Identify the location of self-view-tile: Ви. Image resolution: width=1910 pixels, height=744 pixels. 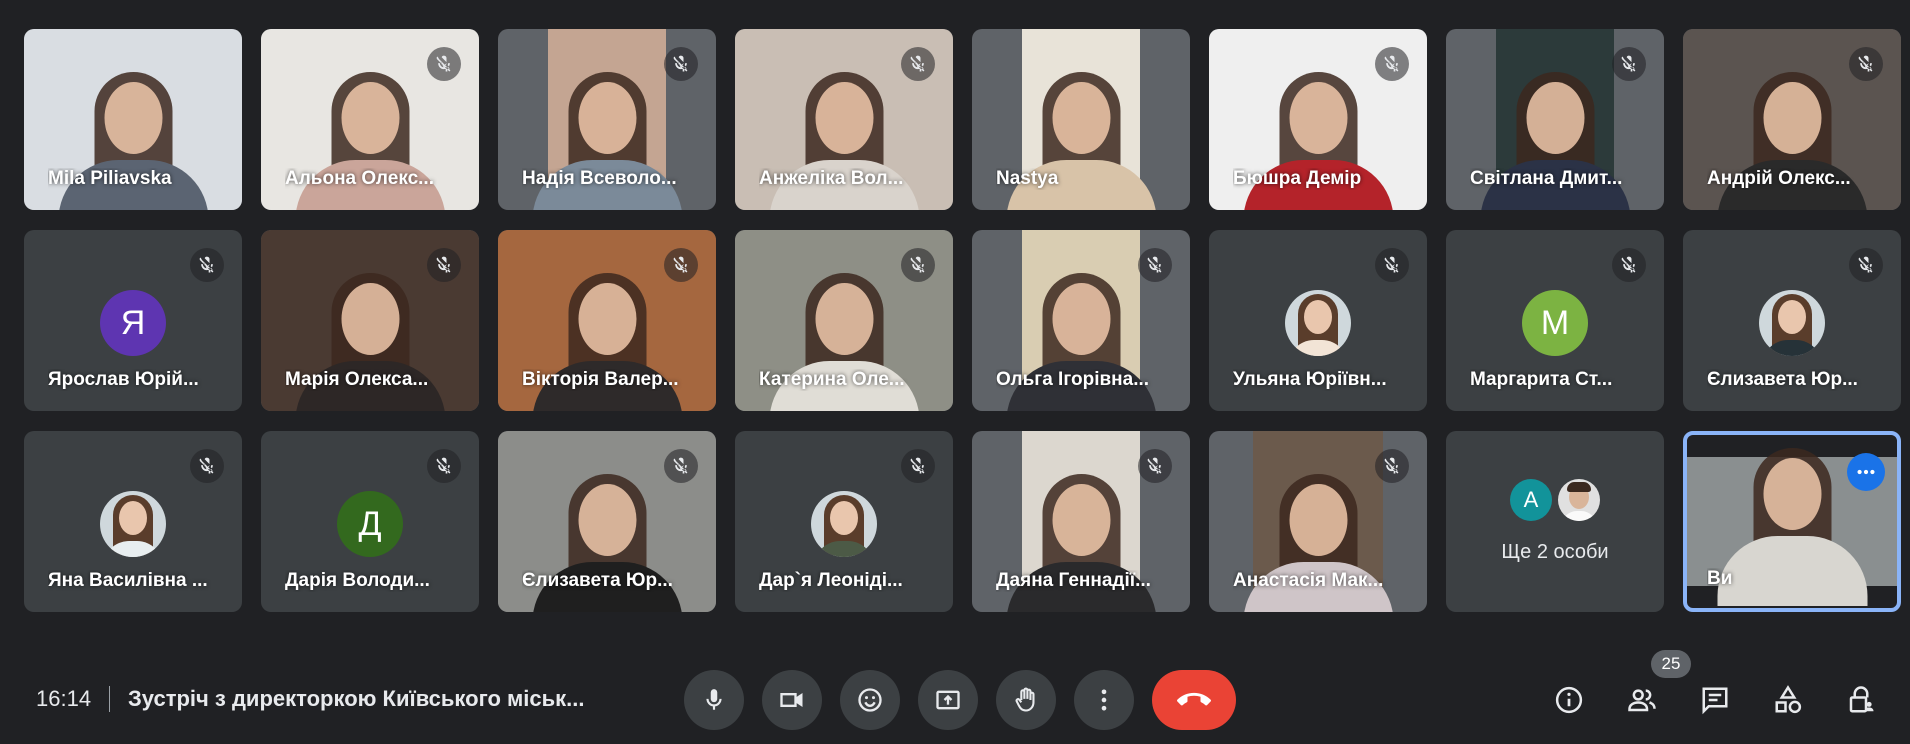
(1792, 521).